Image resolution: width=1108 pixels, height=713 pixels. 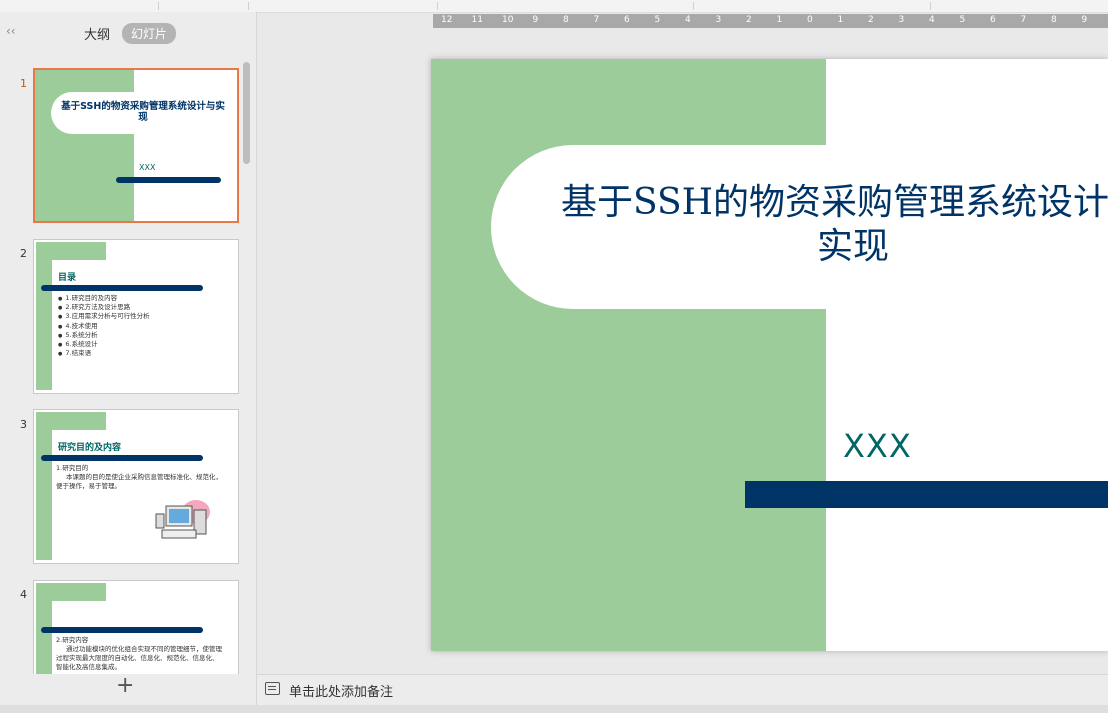 What do you see at coordinates (272, 688) in the screenshot?
I see `notes-icon` at bounding box center [272, 688].